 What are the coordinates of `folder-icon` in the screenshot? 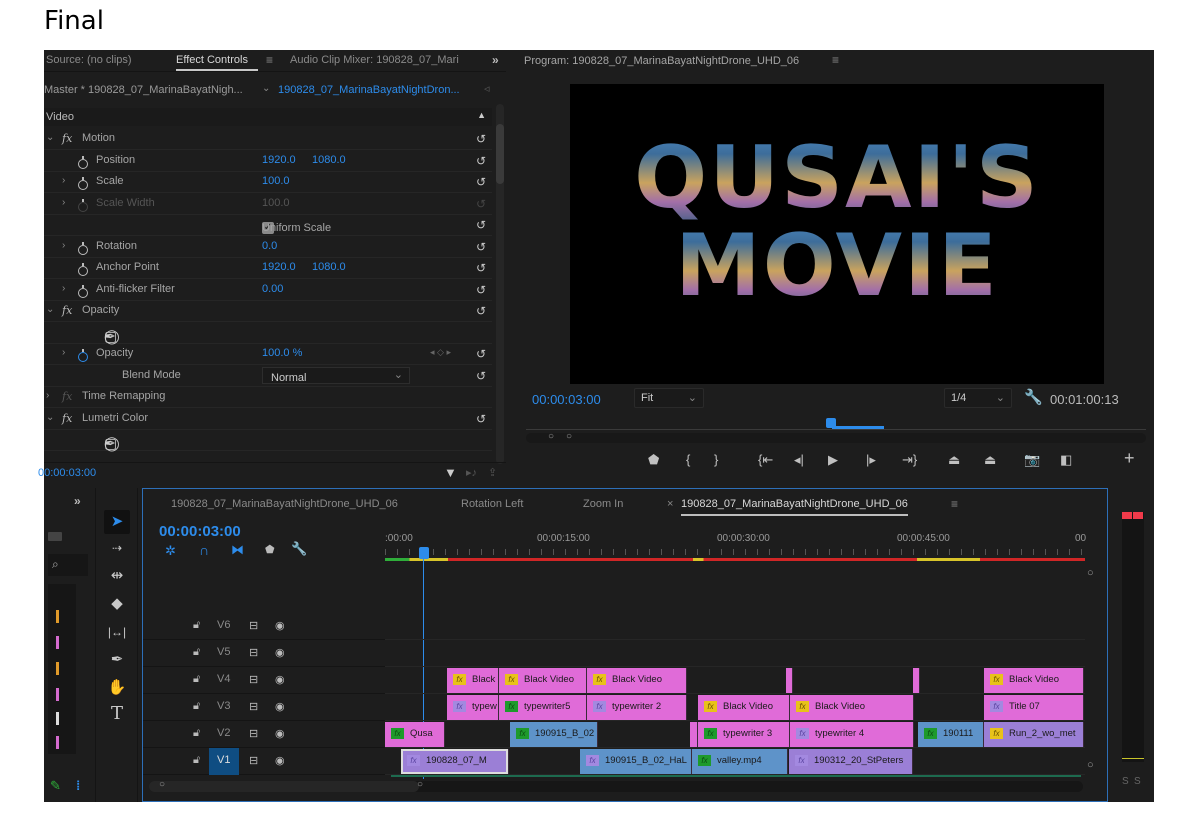 It's located at (55, 536).